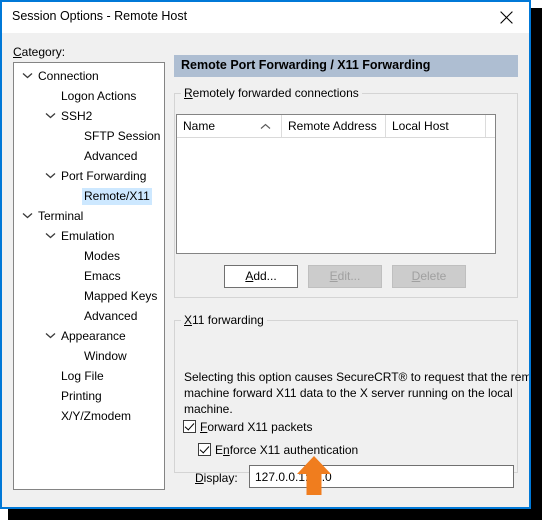 Image resolution: width=551 pixels, height=527 pixels. I want to click on tree-item-label: Mapped Keys, so click(121, 296).